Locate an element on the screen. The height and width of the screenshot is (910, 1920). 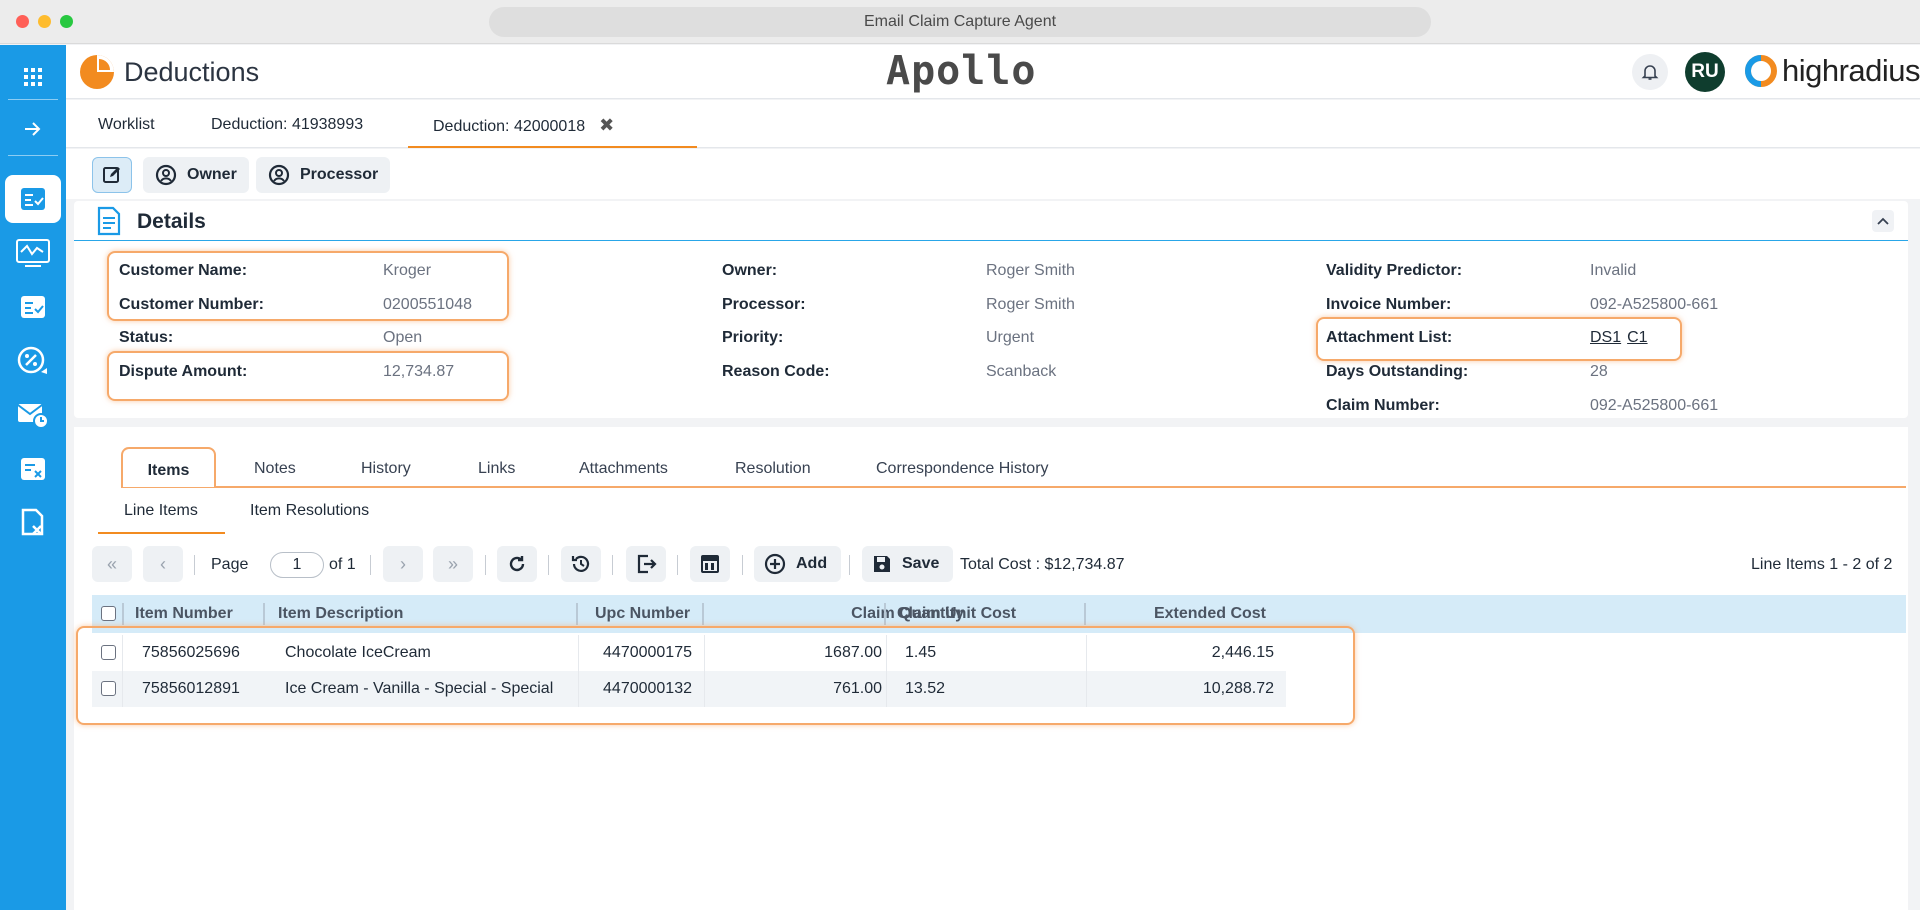
column-item-description: Item Description is located at coordinates (340, 614).